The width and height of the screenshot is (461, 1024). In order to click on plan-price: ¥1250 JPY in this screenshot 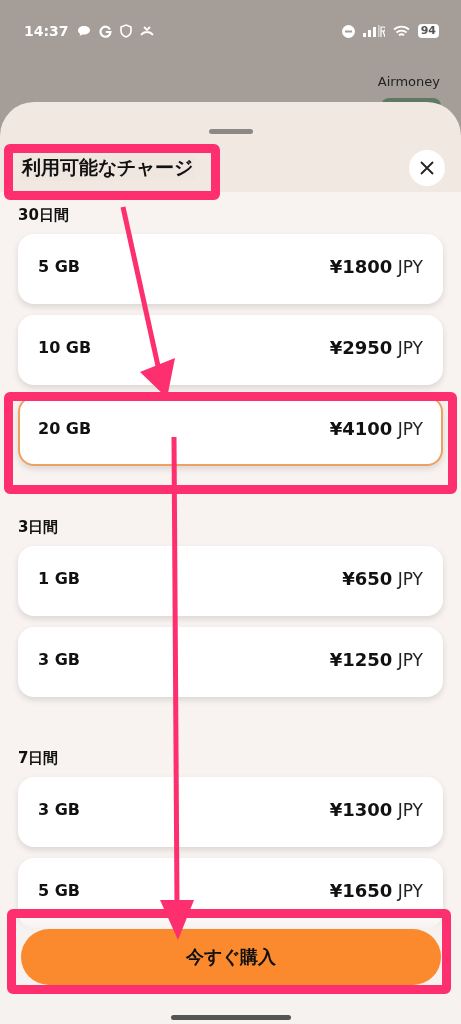, I will do `click(376, 659)`.